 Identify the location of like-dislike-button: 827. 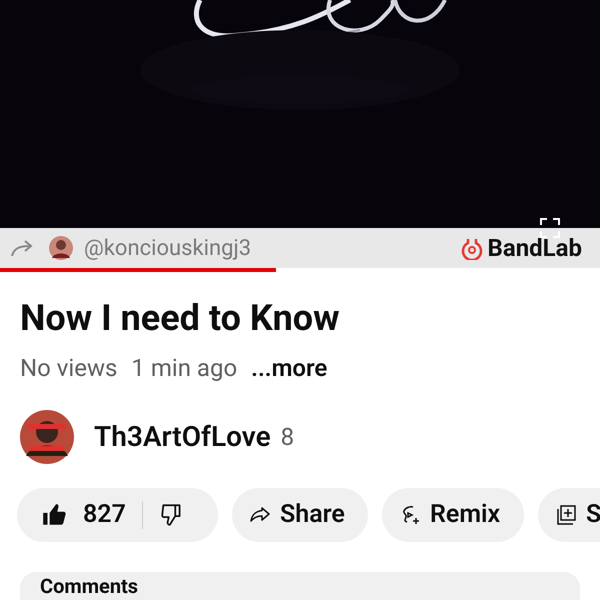
(117, 515).